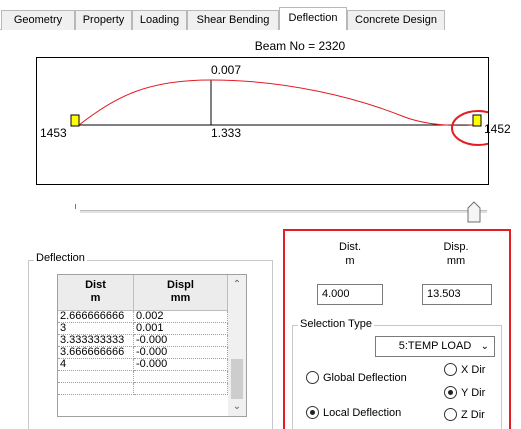 This screenshot has height=429, width=521. Describe the element at coordinates (237, 407) in the screenshot. I see `scroll-down-arrow-icon: ⌄` at that location.